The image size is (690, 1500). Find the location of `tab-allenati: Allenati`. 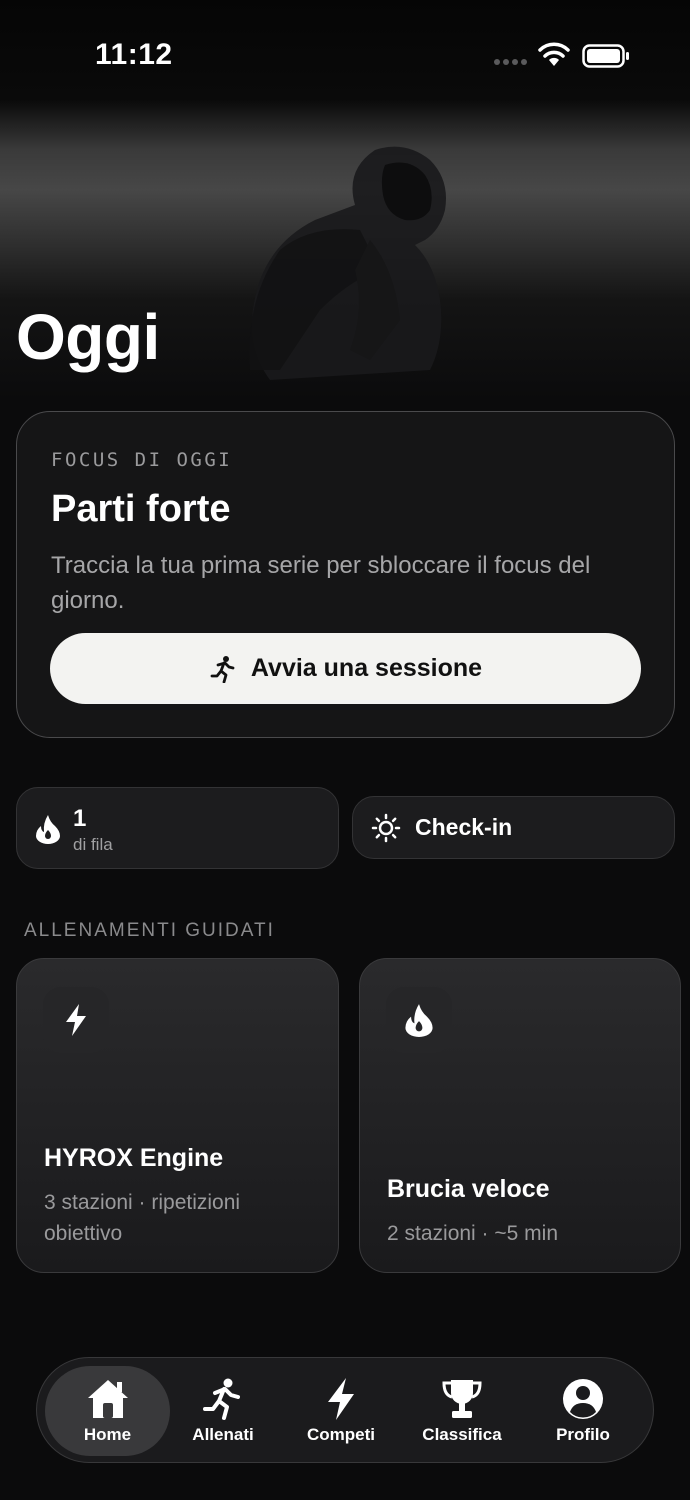

tab-allenati: Allenati is located at coordinates (223, 1411).